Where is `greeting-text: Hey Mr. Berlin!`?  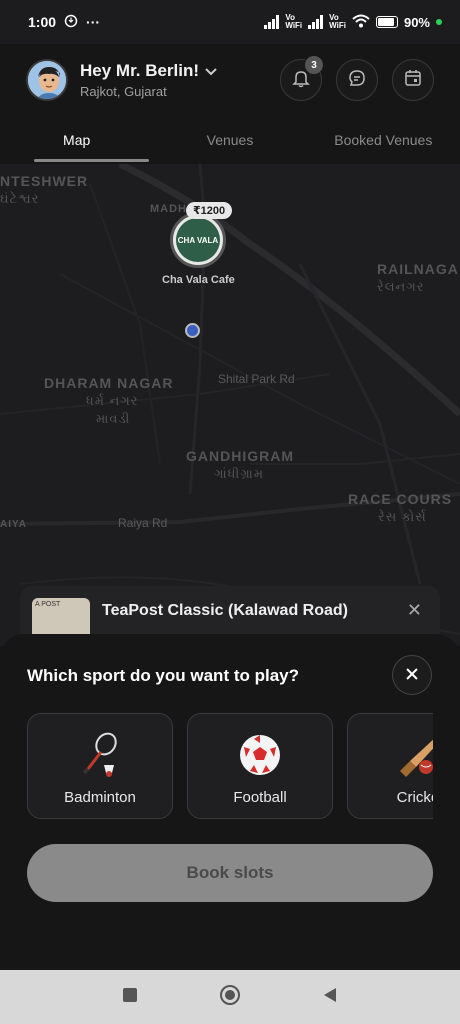
greeting-text: Hey Mr. Berlin! is located at coordinates (140, 70).